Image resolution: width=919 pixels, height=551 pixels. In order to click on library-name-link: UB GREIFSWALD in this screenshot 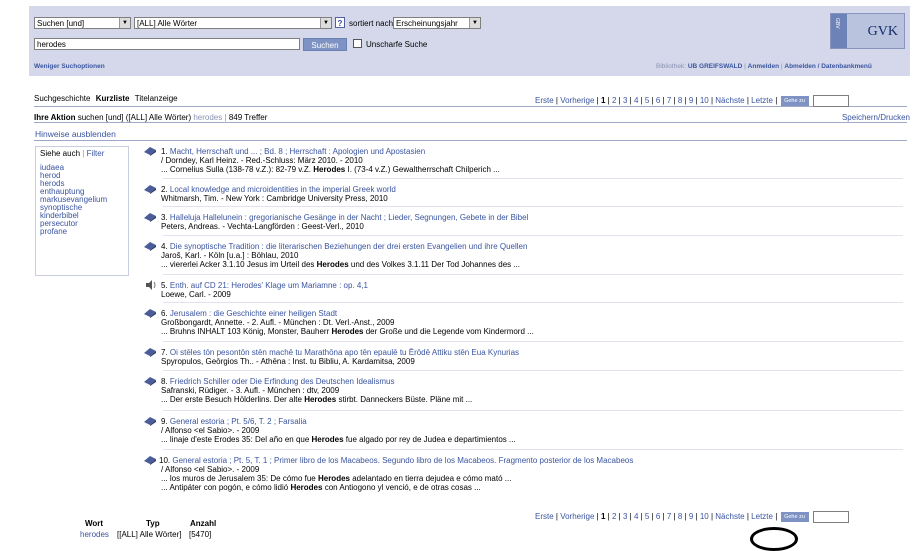, I will do `click(715, 66)`.